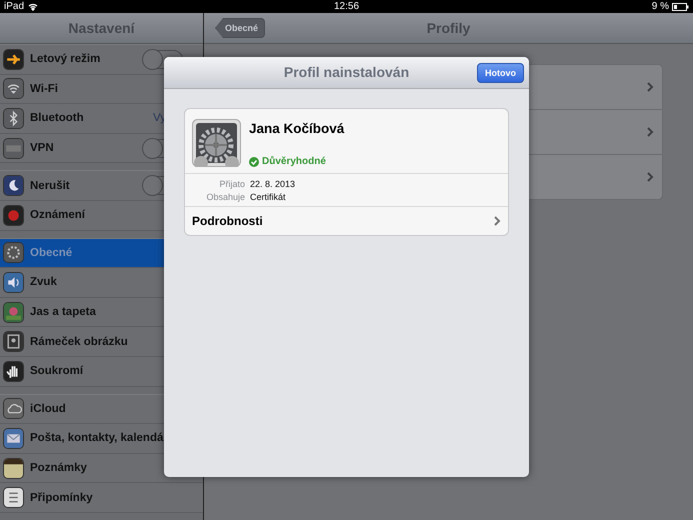 The image size is (693, 520). I want to click on dialog-title: Profil nainstalován, so click(347, 72).